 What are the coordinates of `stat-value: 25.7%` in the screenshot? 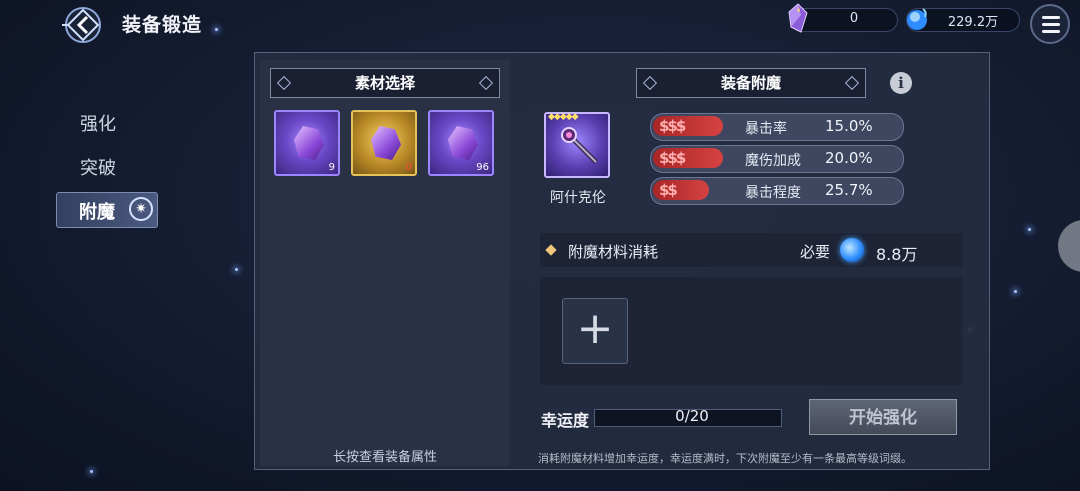 It's located at (849, 190).